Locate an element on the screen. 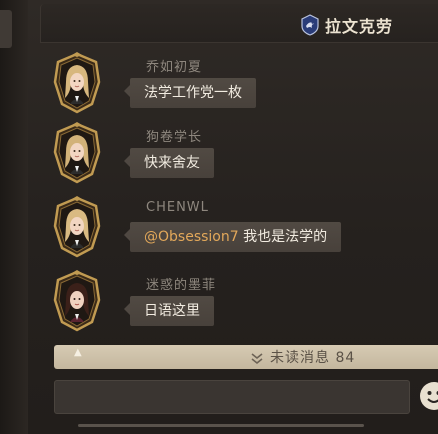  dark-hair-girl-avatar is located at coordinates (77, 301).